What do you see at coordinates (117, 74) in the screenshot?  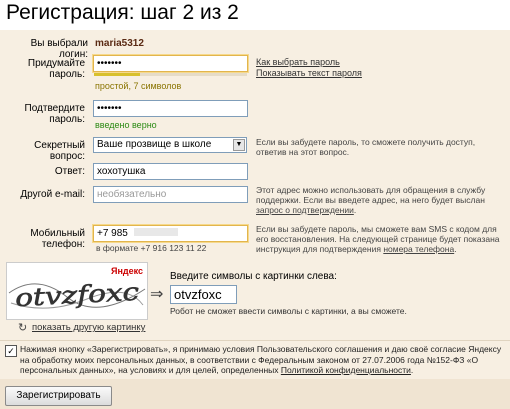 I see `password-strength-bar` at bounding box center [117, 74].